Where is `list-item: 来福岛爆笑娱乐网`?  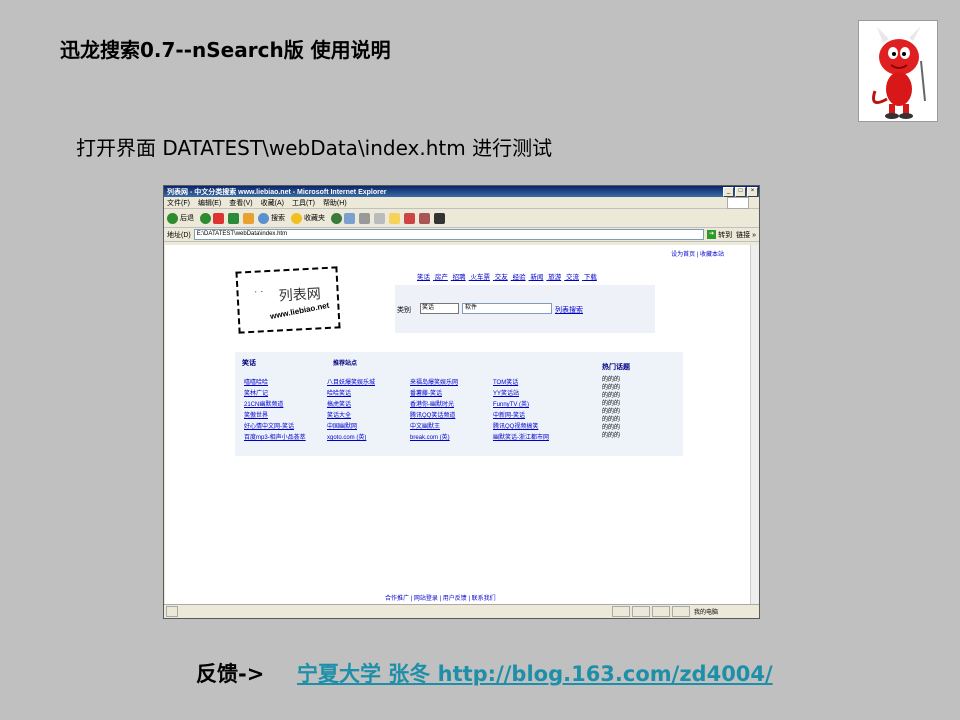 list-item: 来福岛爆笑娱乐网 is located at coordinates (434, 383).